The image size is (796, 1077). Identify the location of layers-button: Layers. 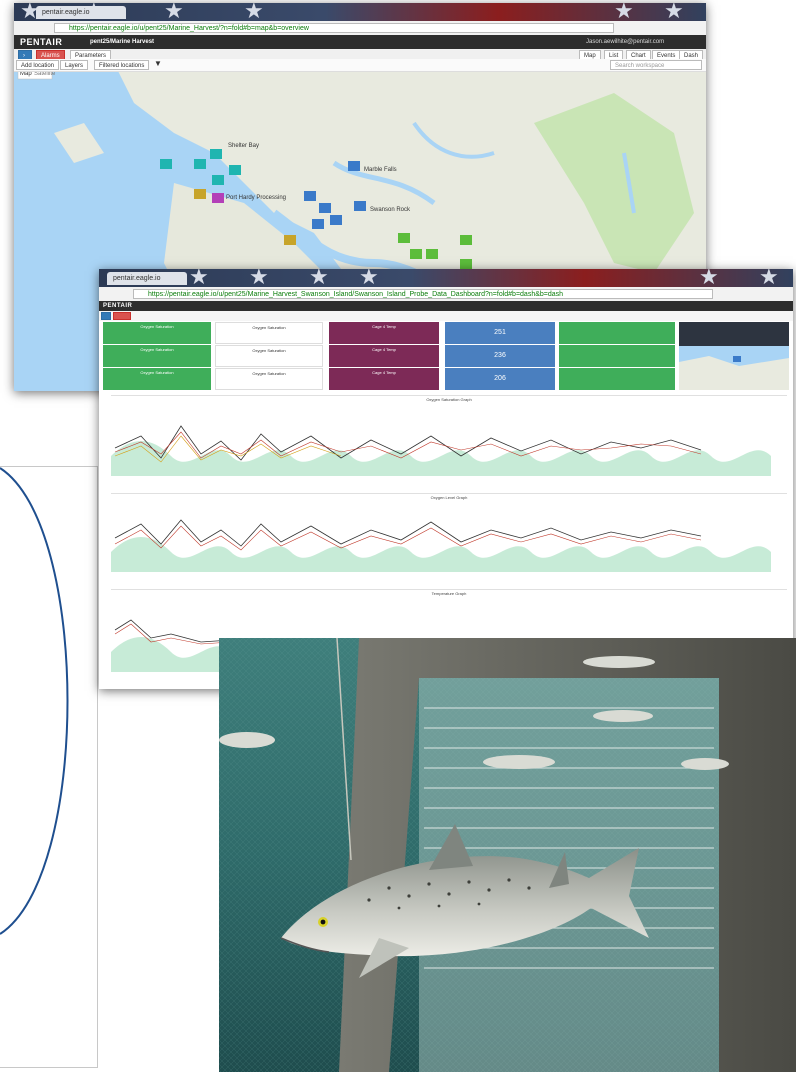
(74, 65).